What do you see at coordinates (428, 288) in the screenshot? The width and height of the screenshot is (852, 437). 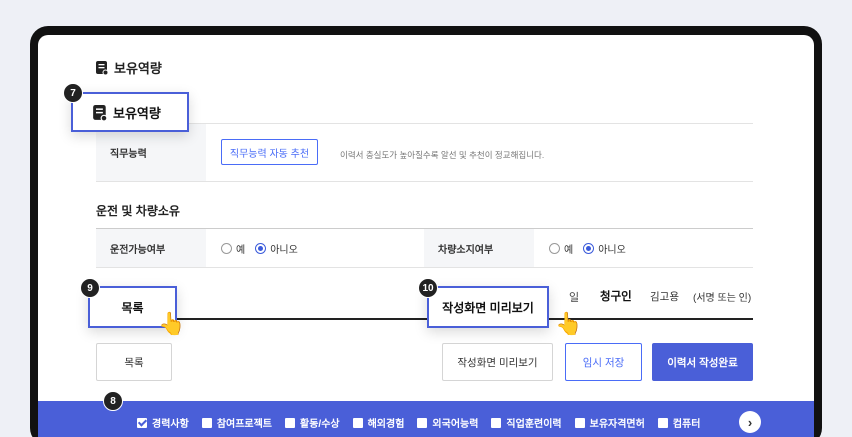 I see `step-badge-10: 10` at bounding box center [428, 288].